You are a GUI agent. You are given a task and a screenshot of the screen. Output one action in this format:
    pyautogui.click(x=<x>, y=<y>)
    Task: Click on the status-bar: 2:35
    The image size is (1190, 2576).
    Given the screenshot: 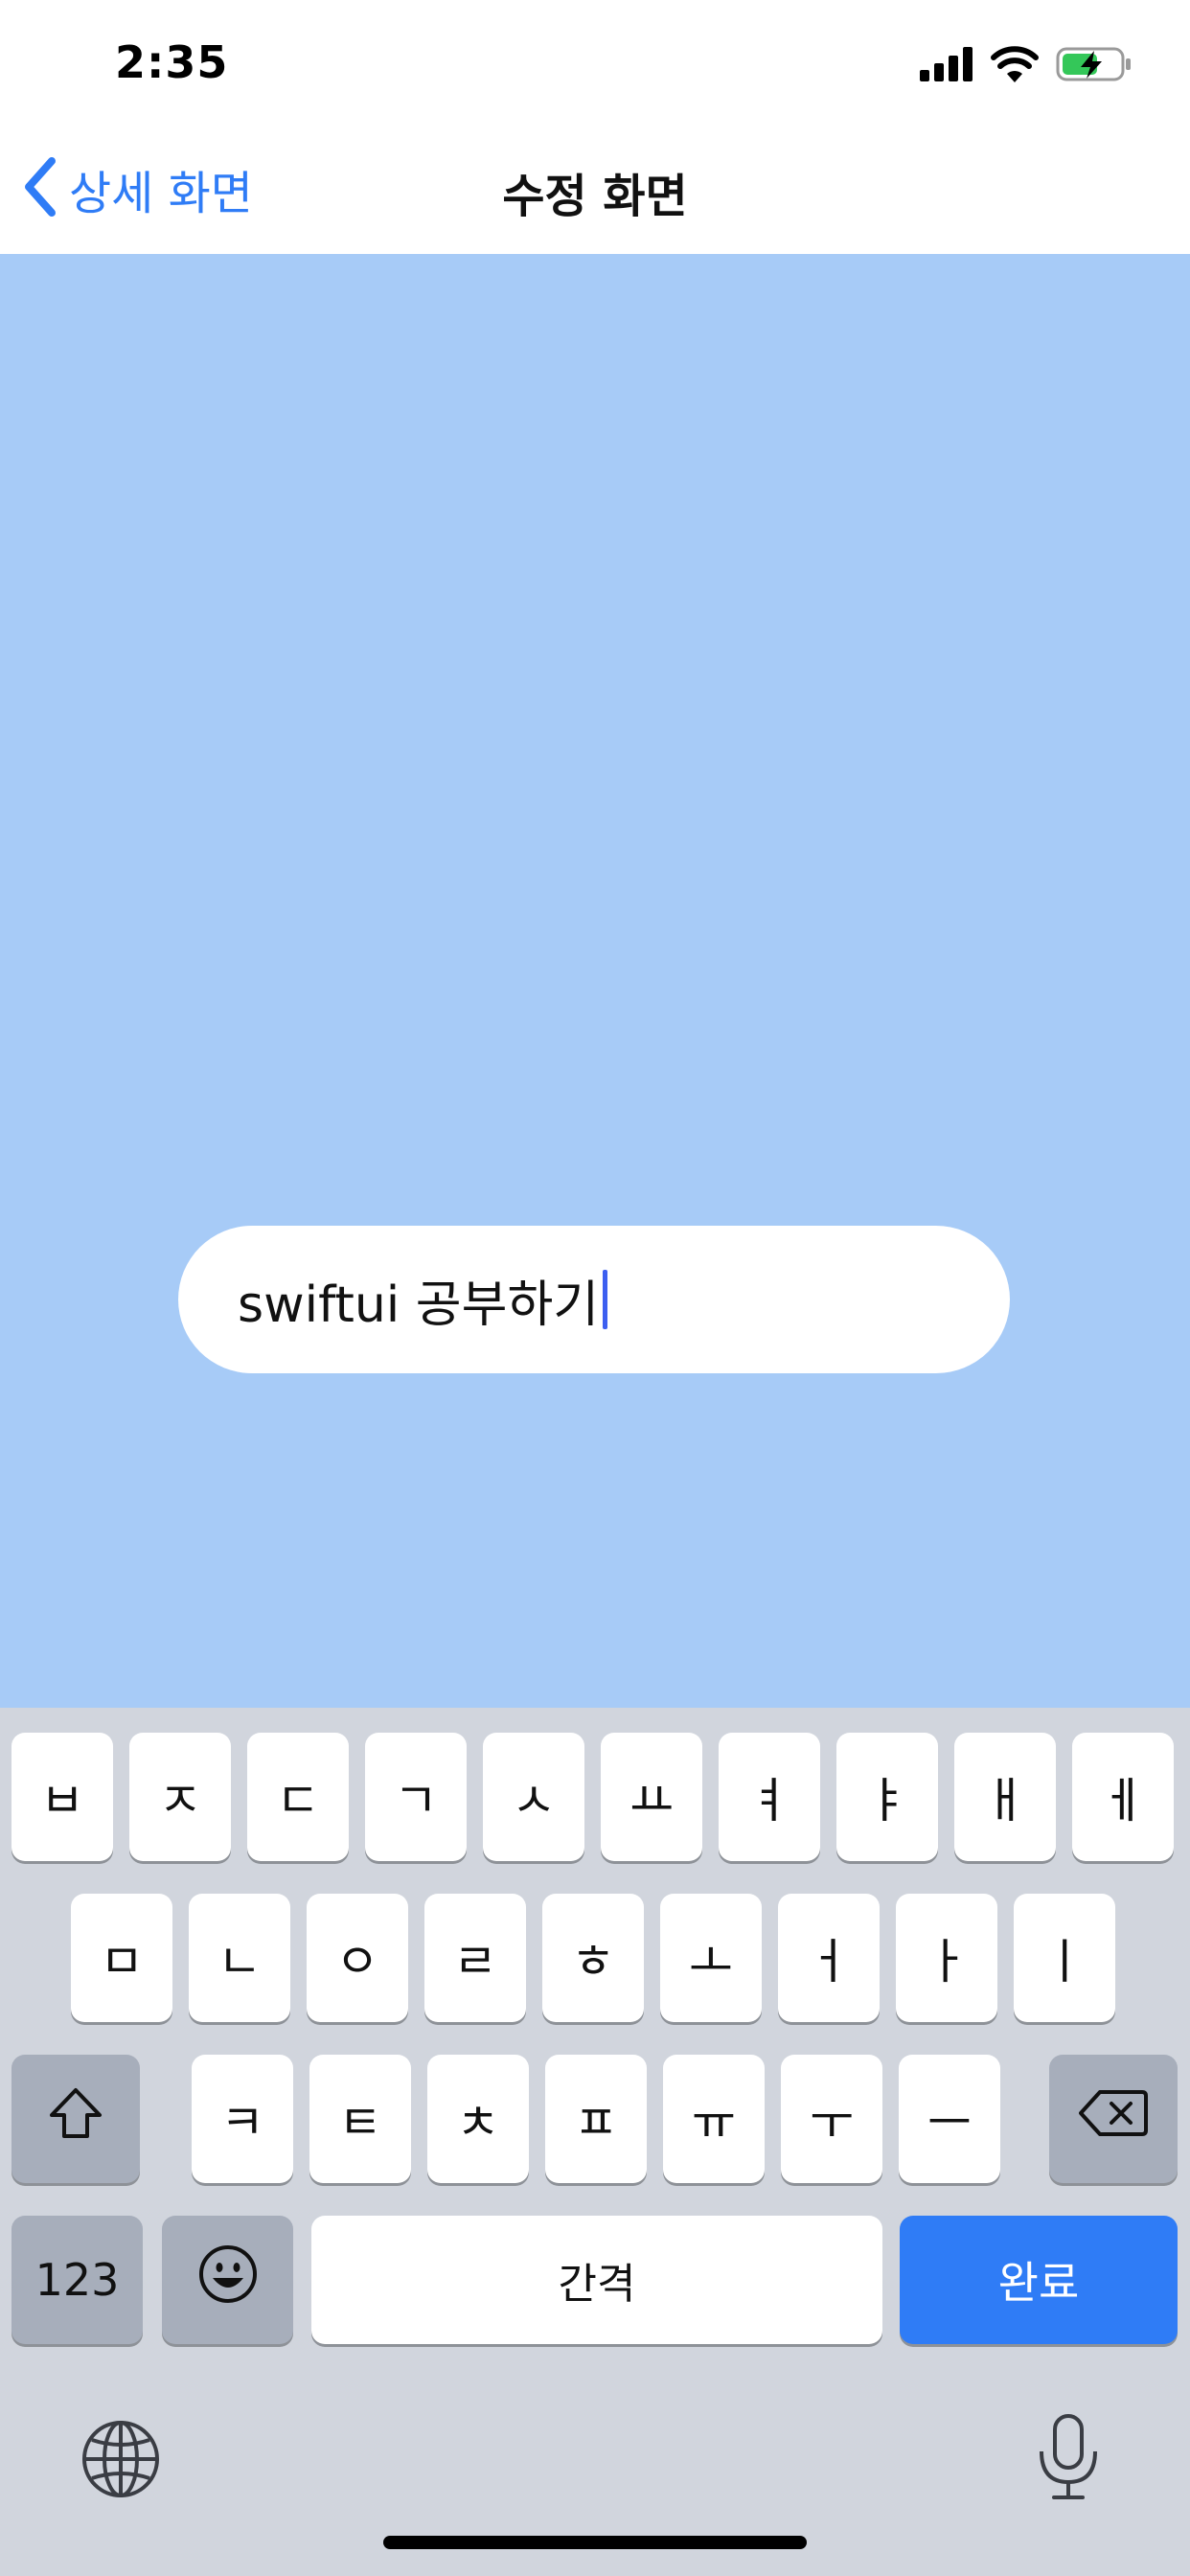 What is the action you would take?
    pyautogui.click(x=595, y=64)
    